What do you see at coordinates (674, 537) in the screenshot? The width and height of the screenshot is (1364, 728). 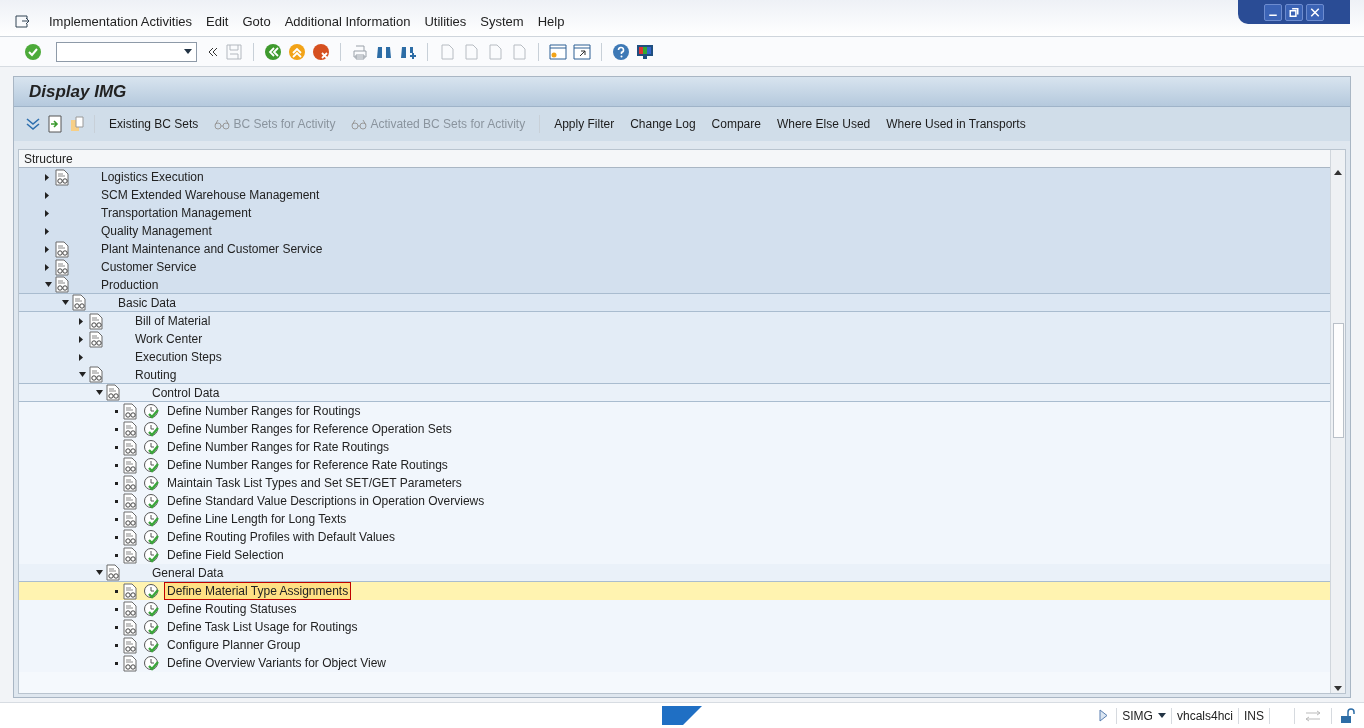 I see `tree-row: Define Routing Profiles with Default Values` at bounding box center [674, 537].